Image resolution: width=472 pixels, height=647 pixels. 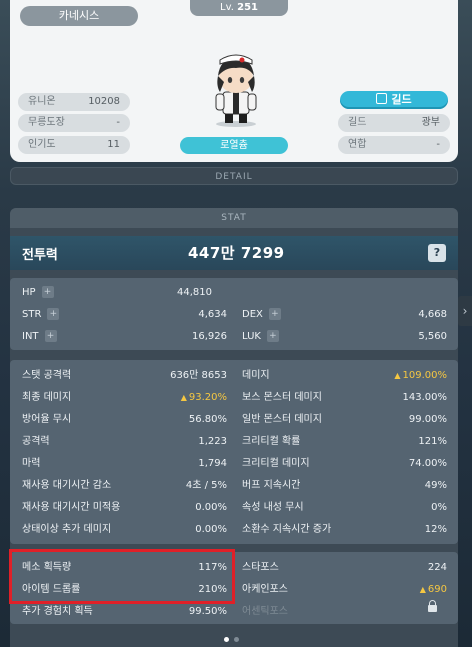 What do you see at coordinates (212, 441) in the screenshot?
I see `stat-value: 1,223` at bounding box center [212, 441].